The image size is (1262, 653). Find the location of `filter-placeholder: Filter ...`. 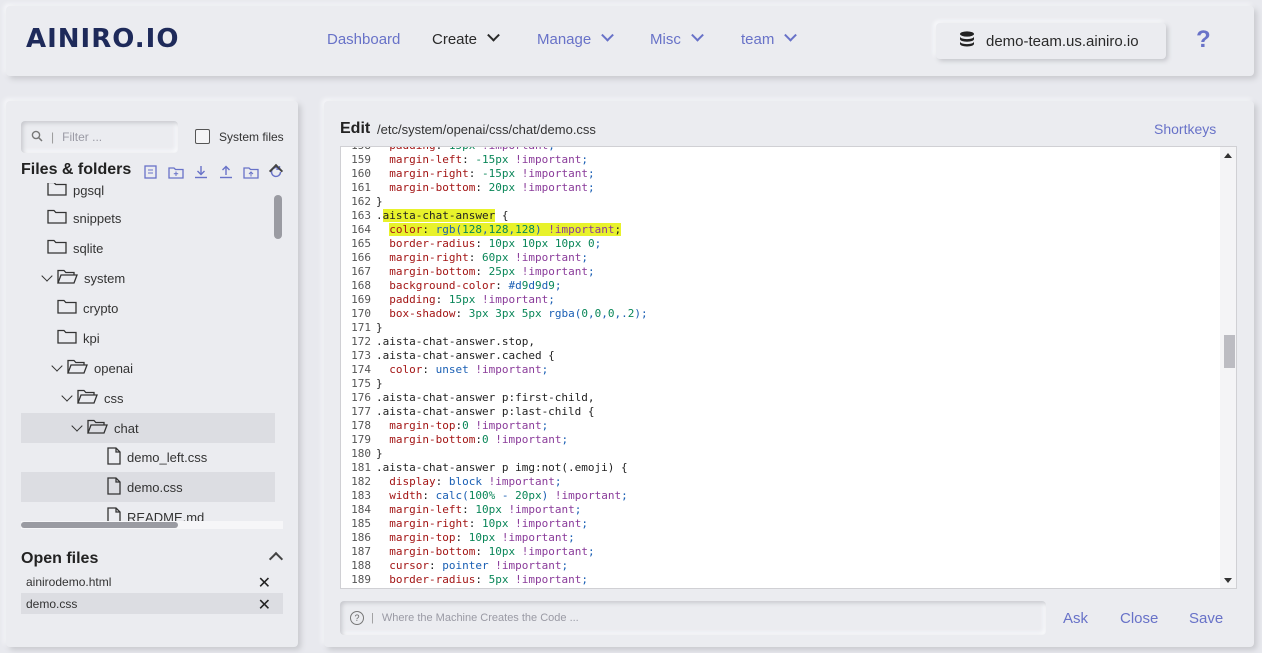

filter-placeholder: Filter ... is located at coordinates (82, 137).